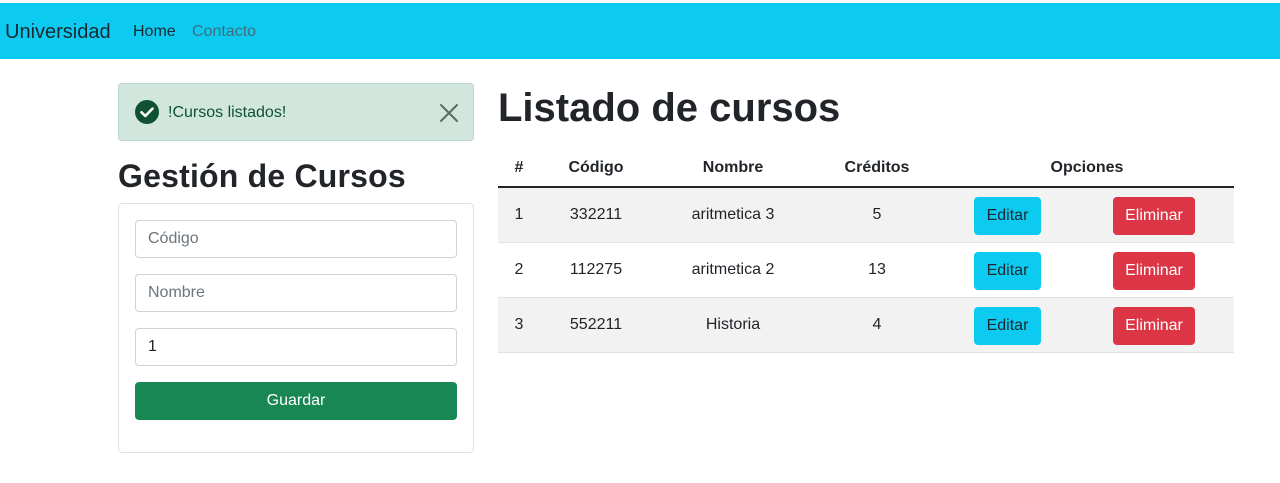 This screenshot has height=483, width=1280. Describe the element at coordinates (262, 176) in the screenshot. I see `form-title: Gestión de Cursos` at that location.